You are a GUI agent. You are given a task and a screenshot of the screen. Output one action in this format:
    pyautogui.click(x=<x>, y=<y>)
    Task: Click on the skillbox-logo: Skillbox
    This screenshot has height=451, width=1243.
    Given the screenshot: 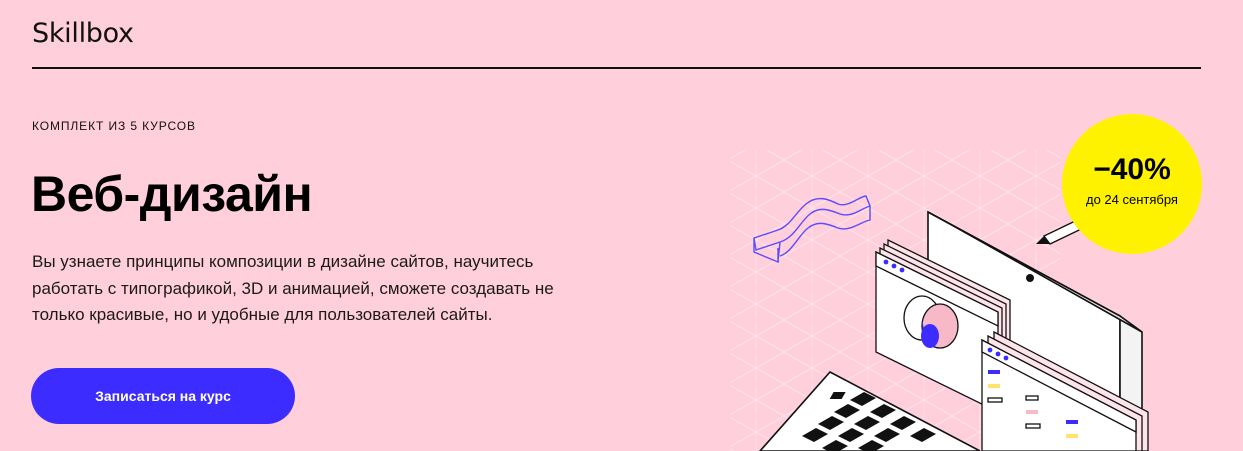 What is the action you would take?
    pyautogui.click(x=83, y=33)
    